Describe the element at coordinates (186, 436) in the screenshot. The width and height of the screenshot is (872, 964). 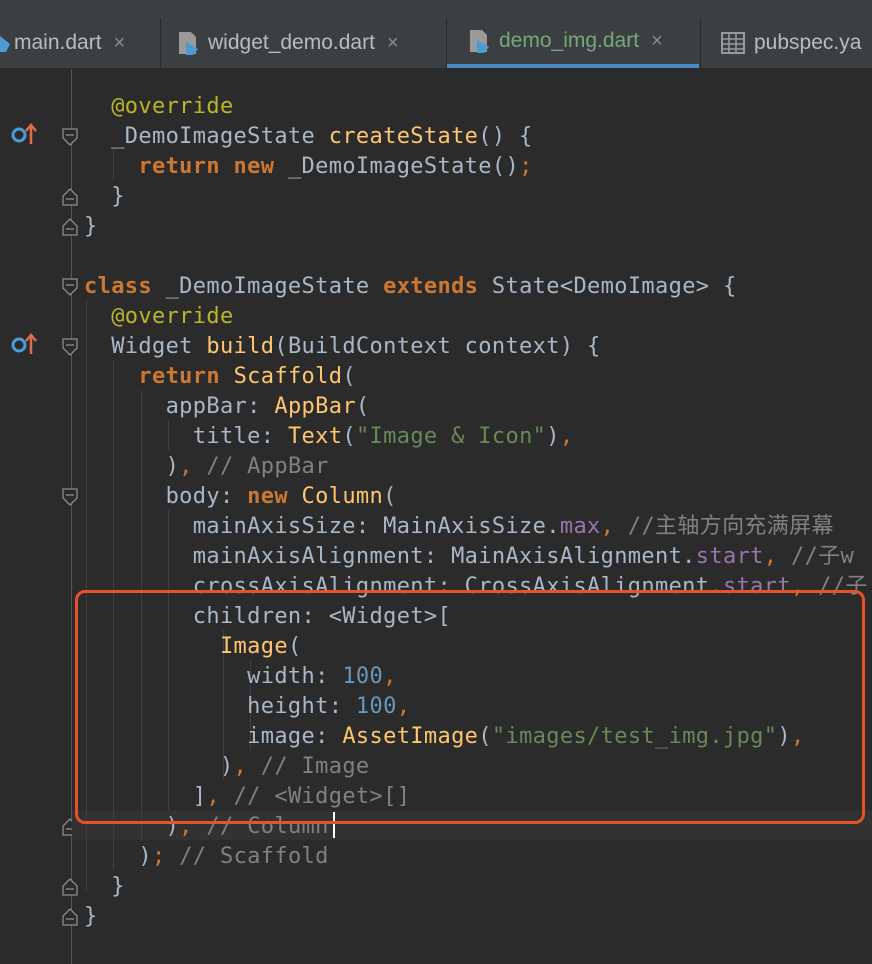
I see `code-token: title:` at that location.